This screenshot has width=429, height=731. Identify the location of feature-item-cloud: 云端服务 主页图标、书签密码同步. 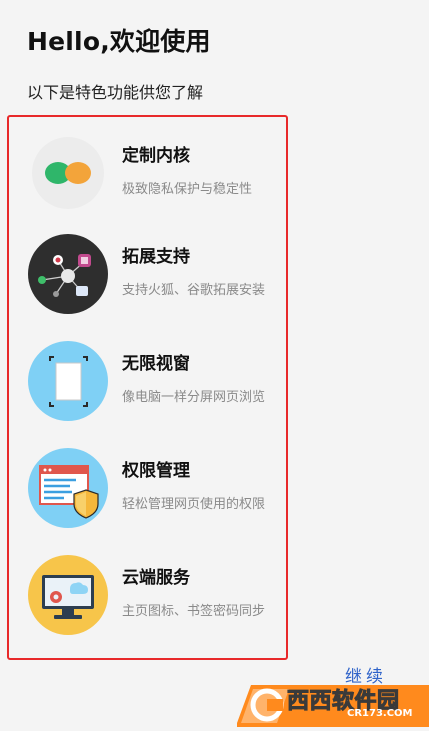
(156, 595).